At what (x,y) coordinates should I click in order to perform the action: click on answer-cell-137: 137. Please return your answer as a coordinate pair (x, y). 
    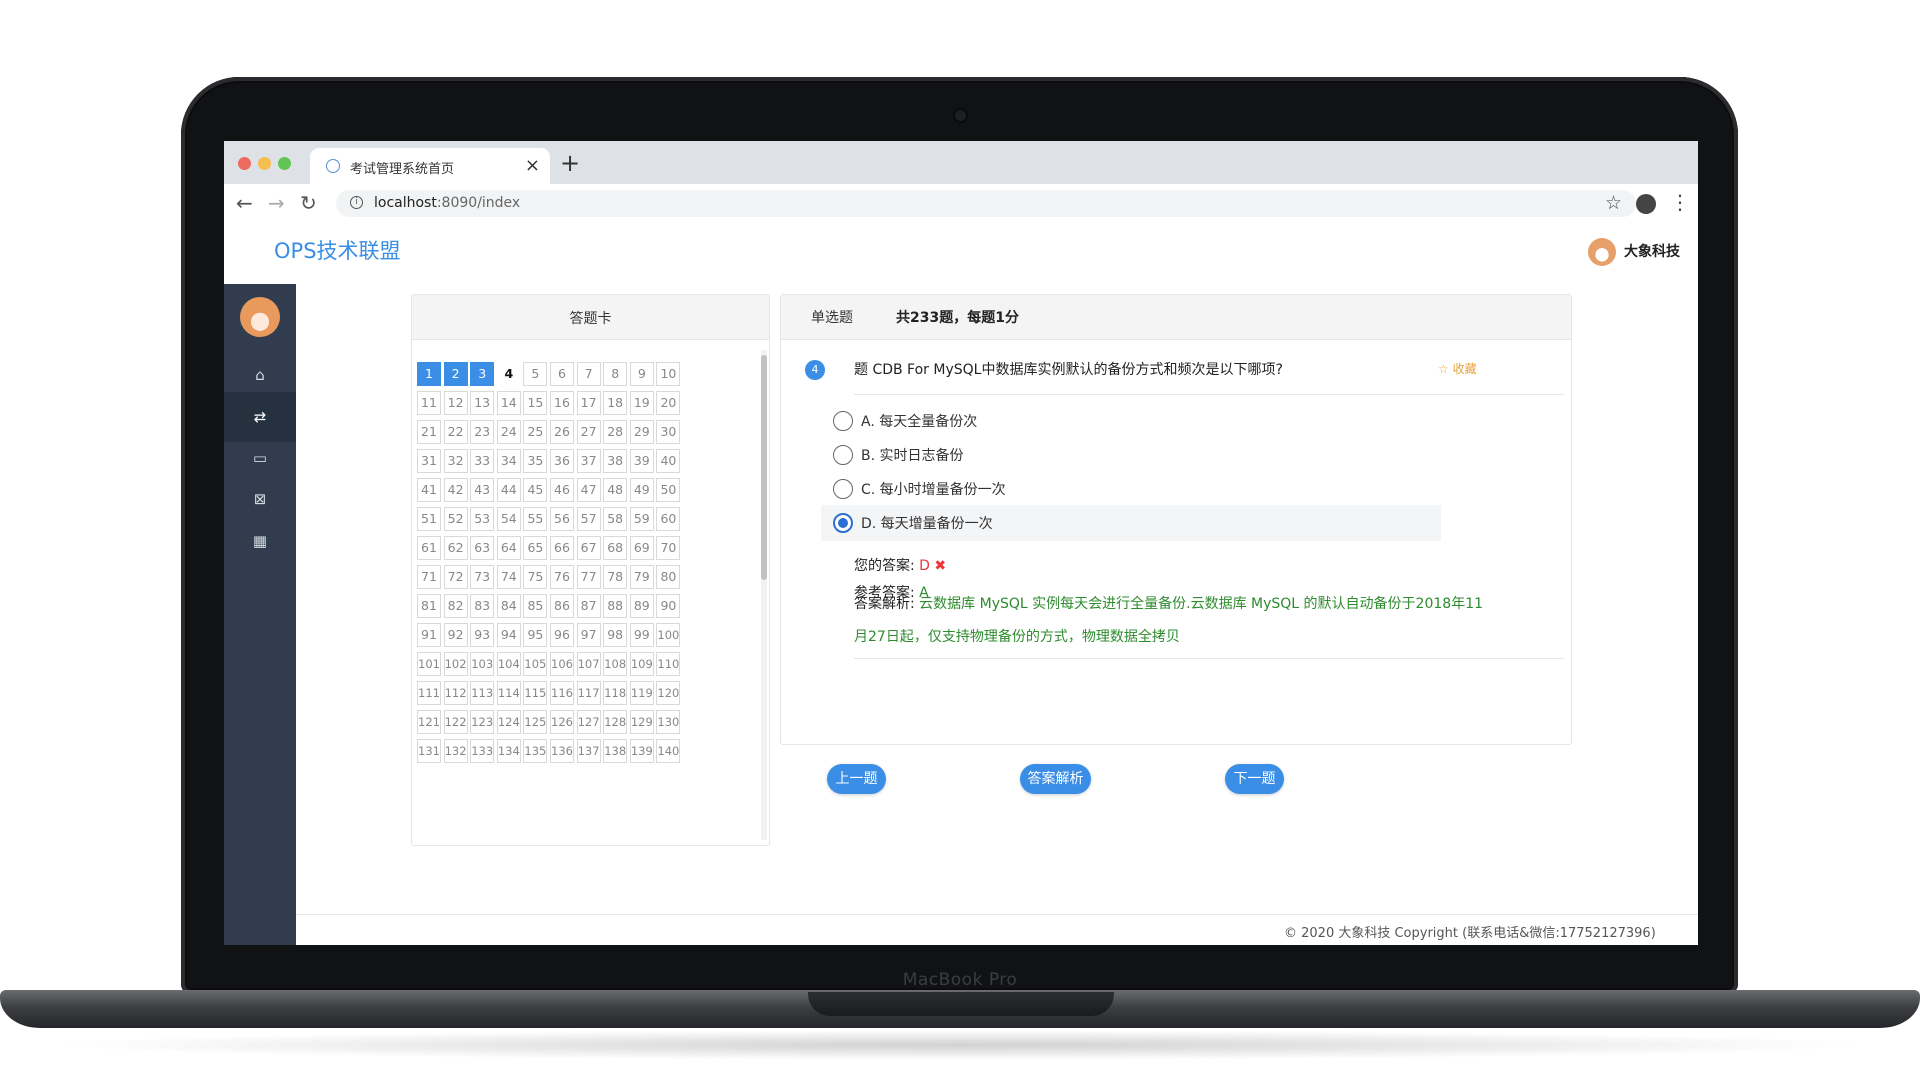
    Looking at the image, I should click on (588, 751).